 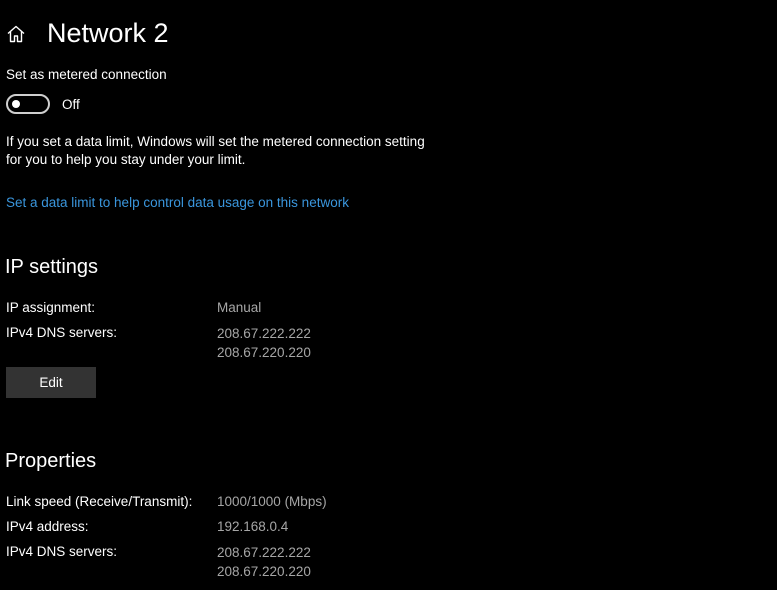 I want to click on ipv4-address-value: 192.168.0.4, so click(x=253, y=526).